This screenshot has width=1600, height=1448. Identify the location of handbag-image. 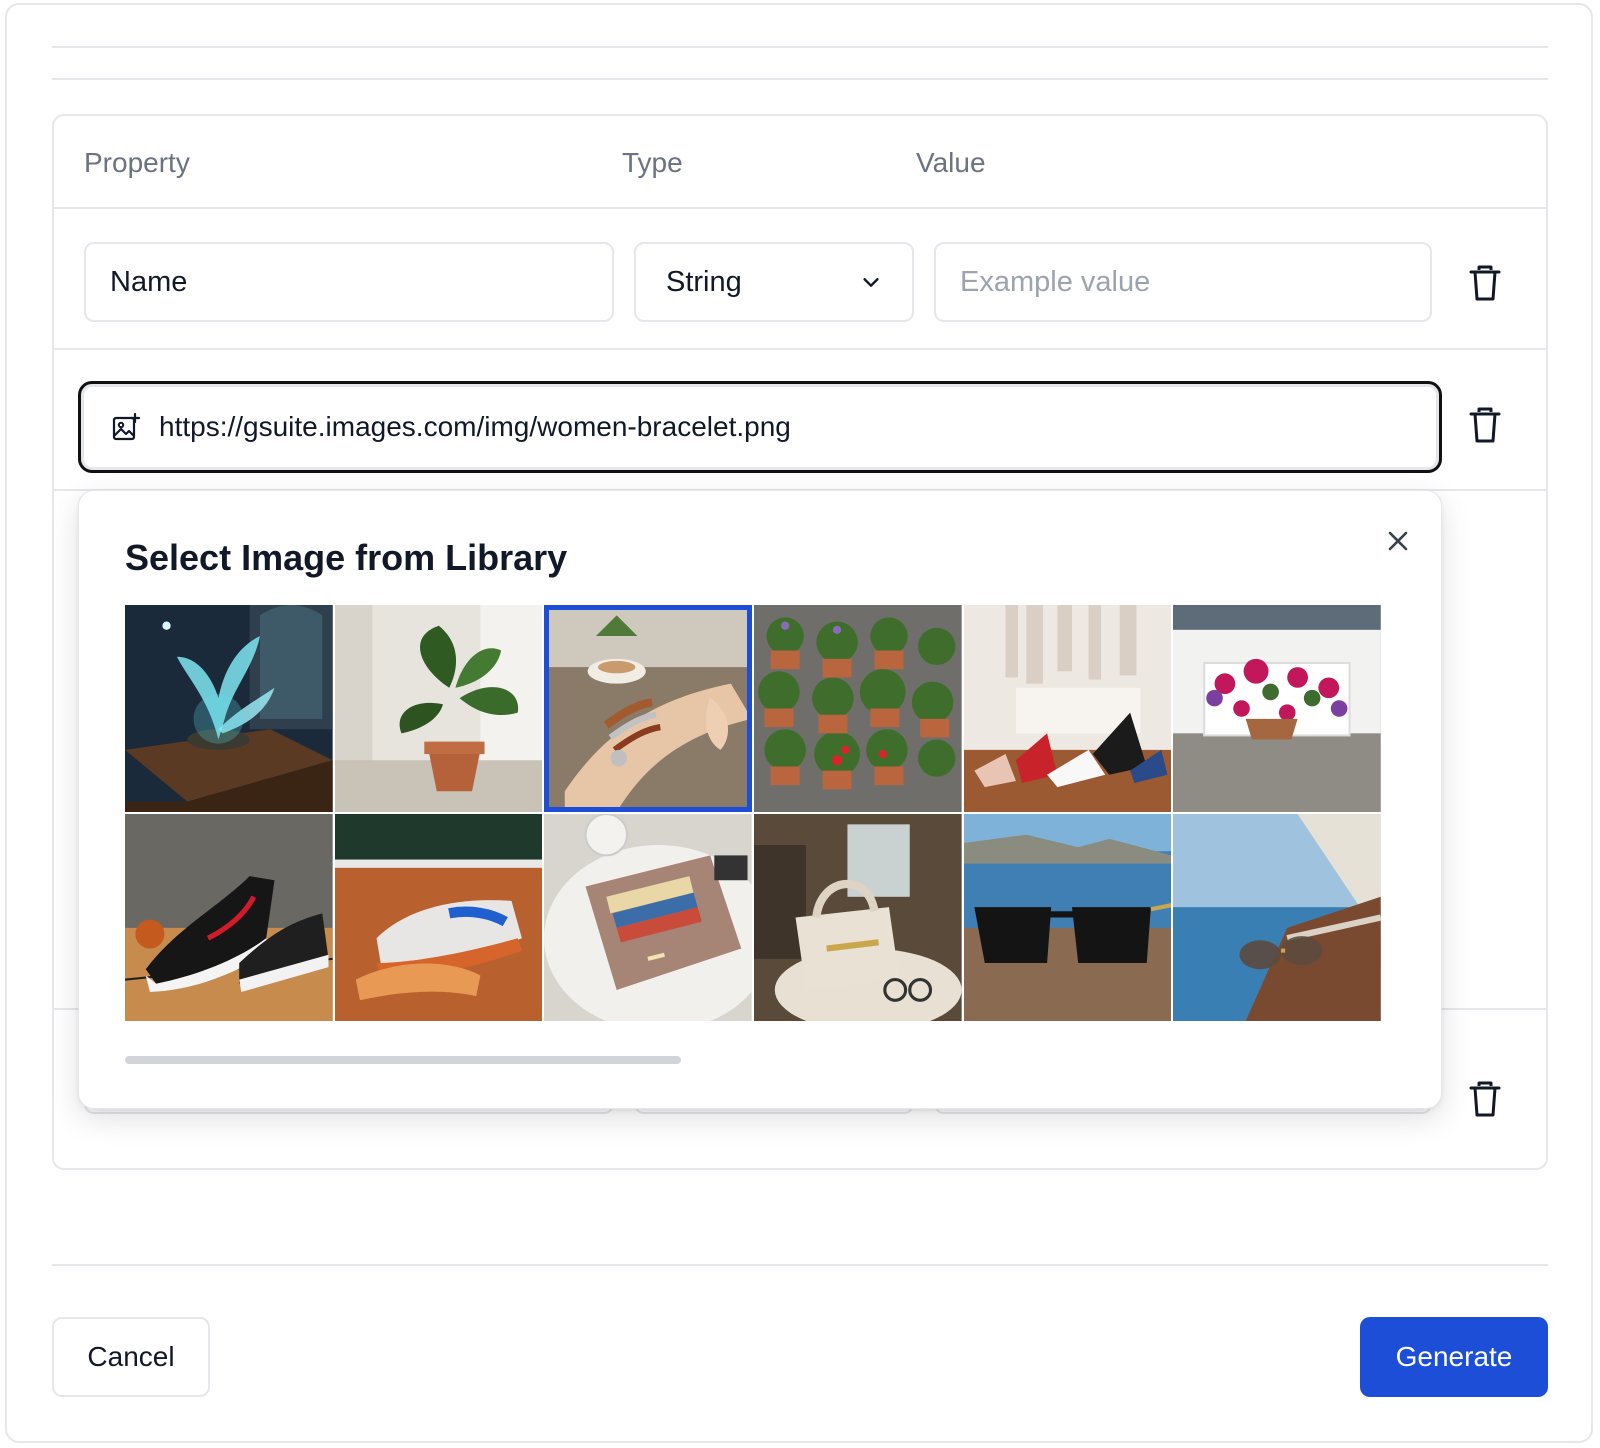
(858, 917).